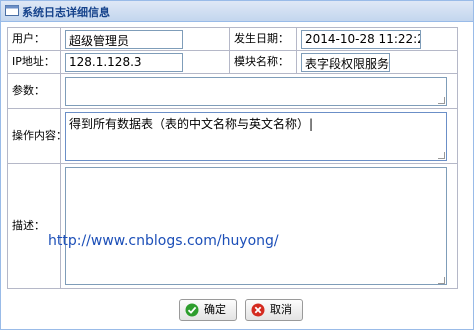 The height and width of the screenshot is (330, 474). I want to click on date-value-cell: 2014-10-28 11:22:20, so click(377, 39).